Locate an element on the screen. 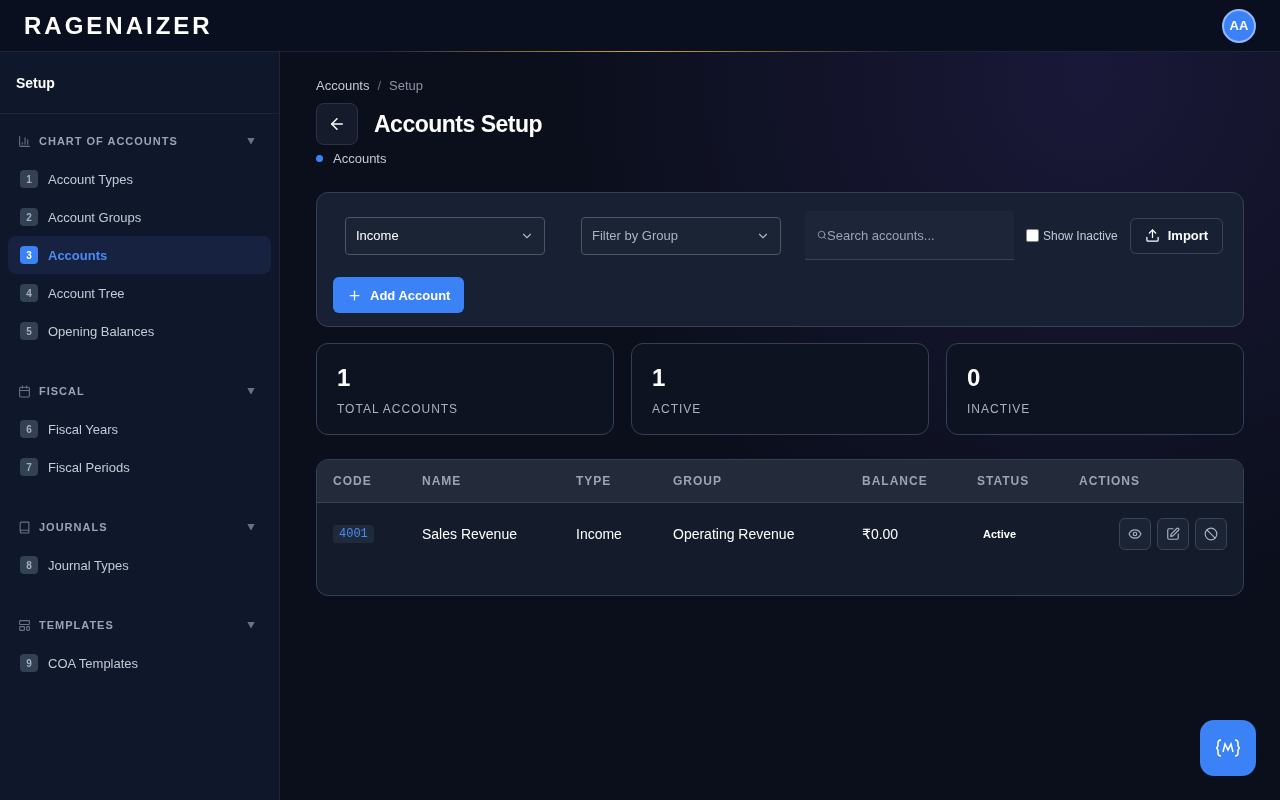 Image resolution: width=1280 pixels, height=800 pixels. column-header: NAME is located at coordinates (442, 481).